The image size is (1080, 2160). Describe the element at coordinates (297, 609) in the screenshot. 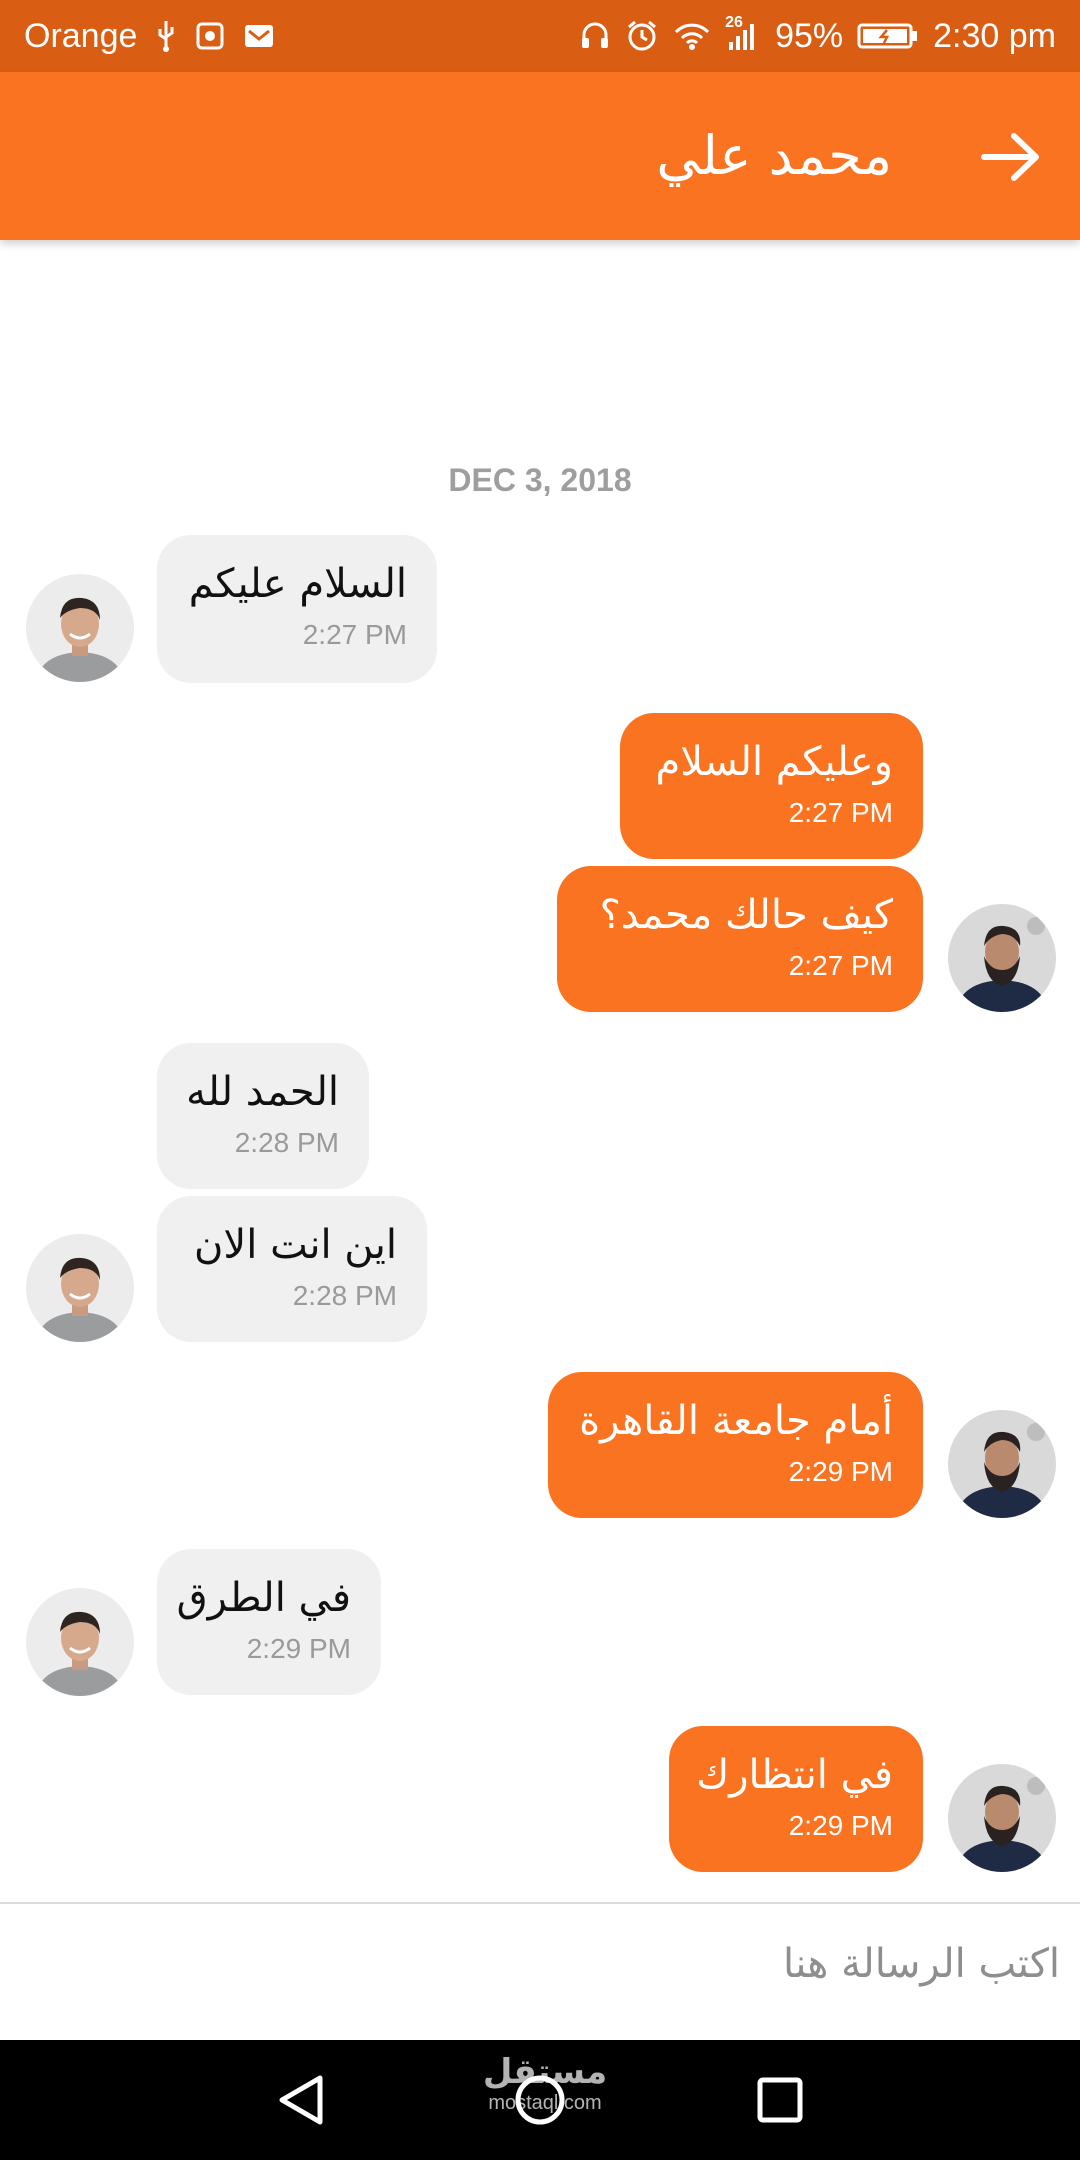

I see `message-bubble: السلام عليكم 2:27 PM` at that location.